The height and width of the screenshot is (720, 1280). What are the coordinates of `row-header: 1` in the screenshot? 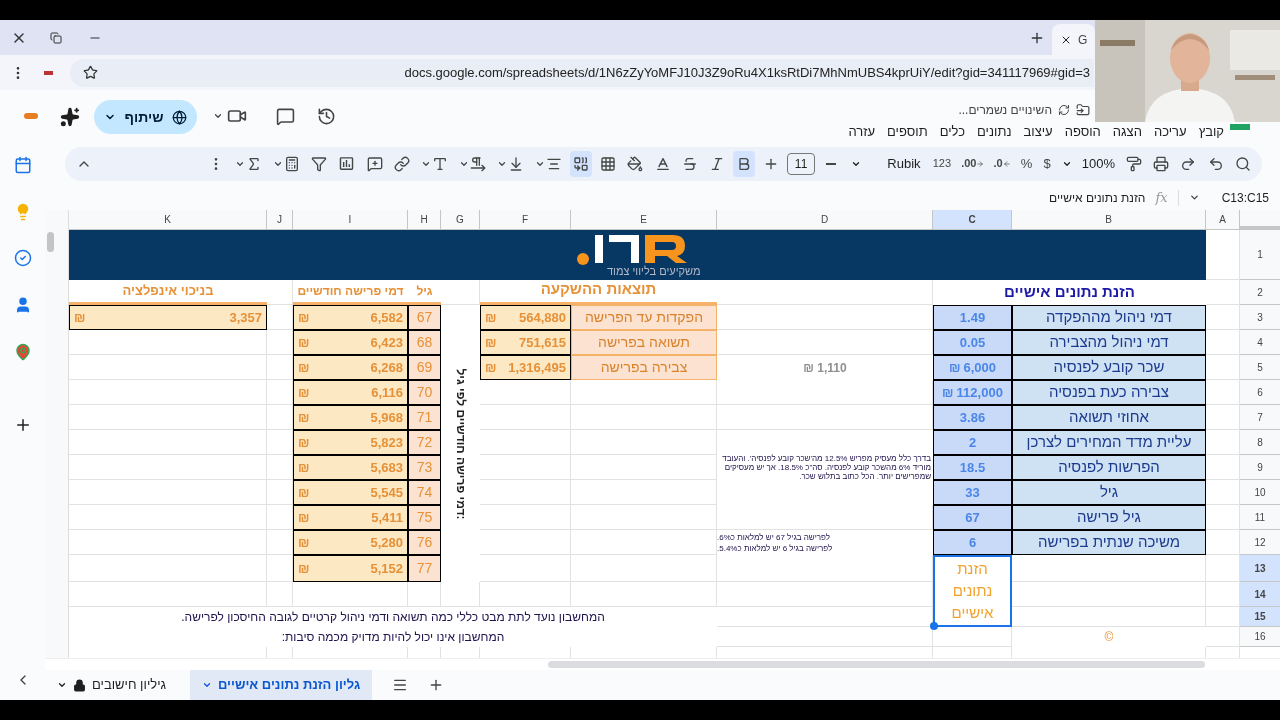 It's located at (1260, 255).